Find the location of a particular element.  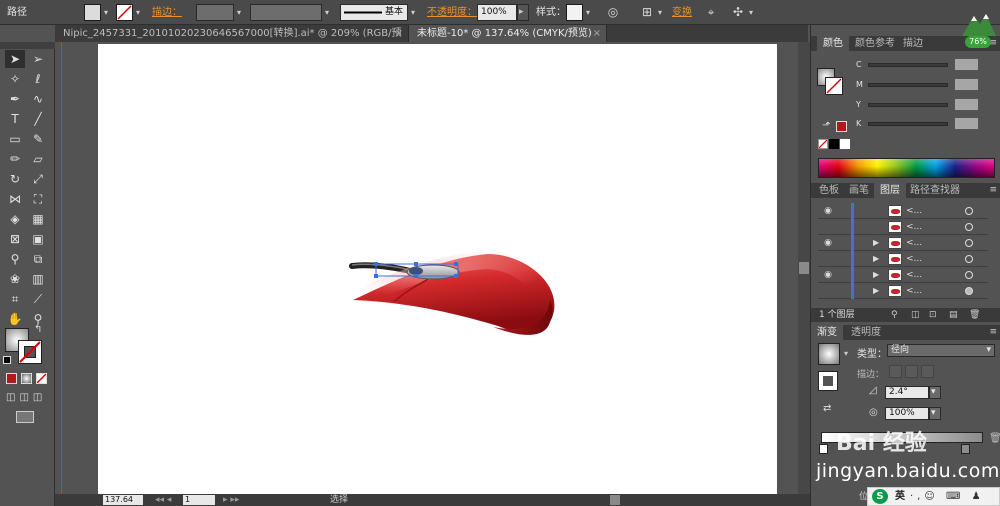

stroke-within-icon is located at coordinates (895, 371).